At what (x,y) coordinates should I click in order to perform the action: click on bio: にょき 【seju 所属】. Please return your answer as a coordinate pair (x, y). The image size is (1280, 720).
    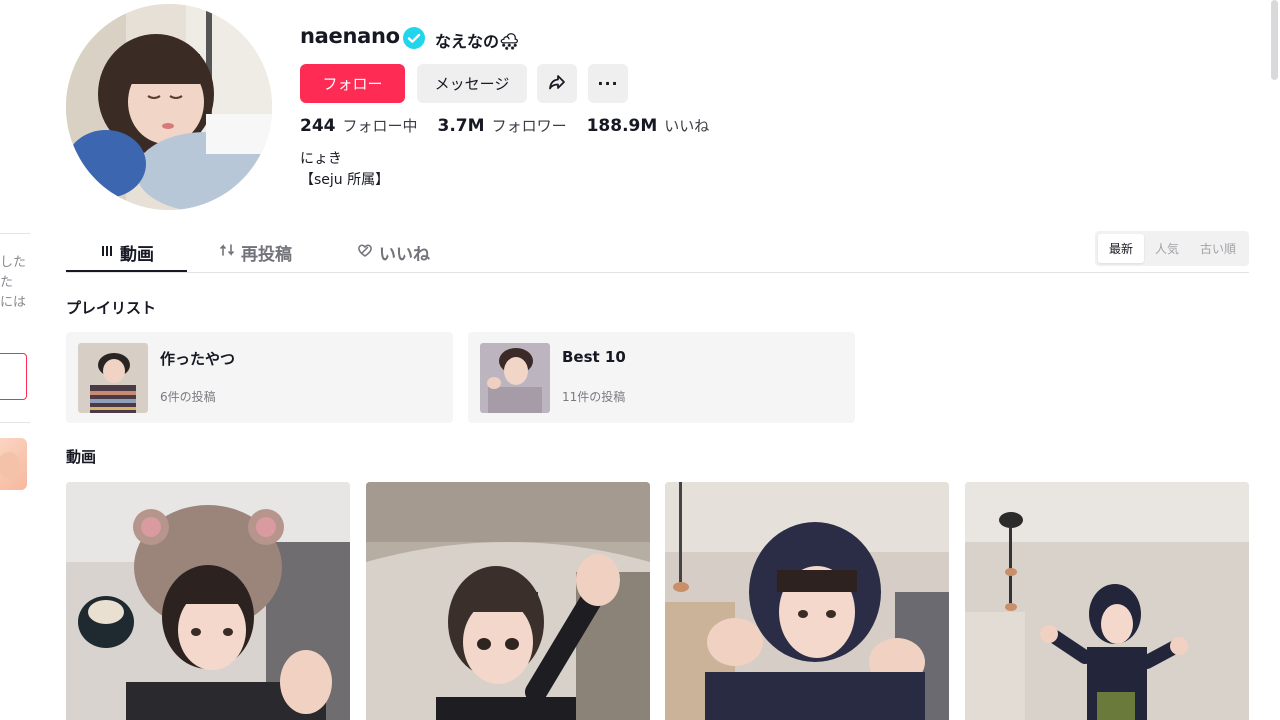
    Looking at the image, I should click on (344, 170).